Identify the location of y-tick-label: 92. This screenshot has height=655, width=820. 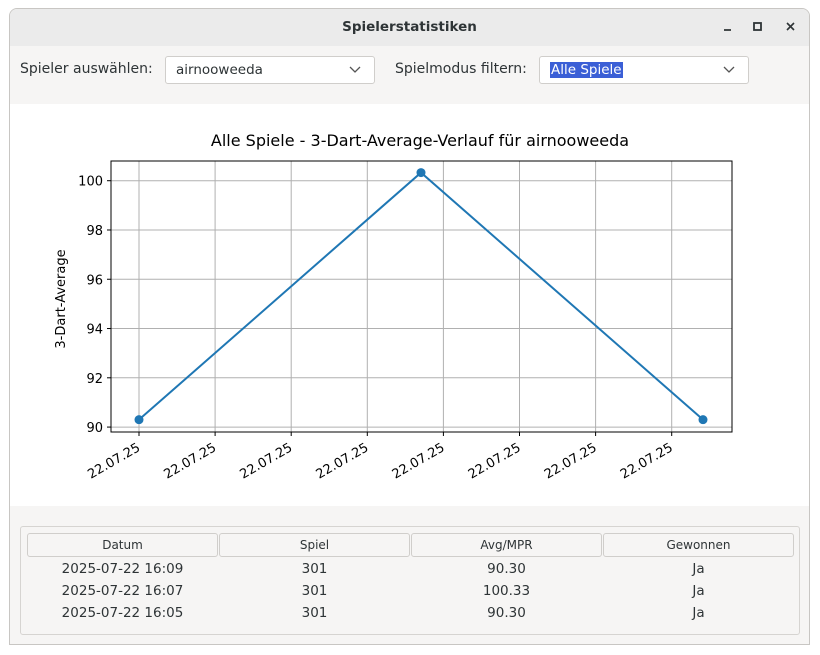
(94, 379).